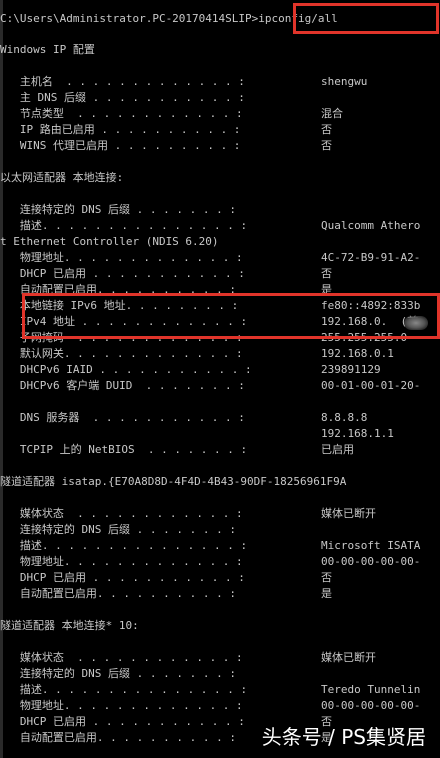  Describe the element at coordinates (344, 81) in the screenshot. I see `line-value: shengwu` at that location.